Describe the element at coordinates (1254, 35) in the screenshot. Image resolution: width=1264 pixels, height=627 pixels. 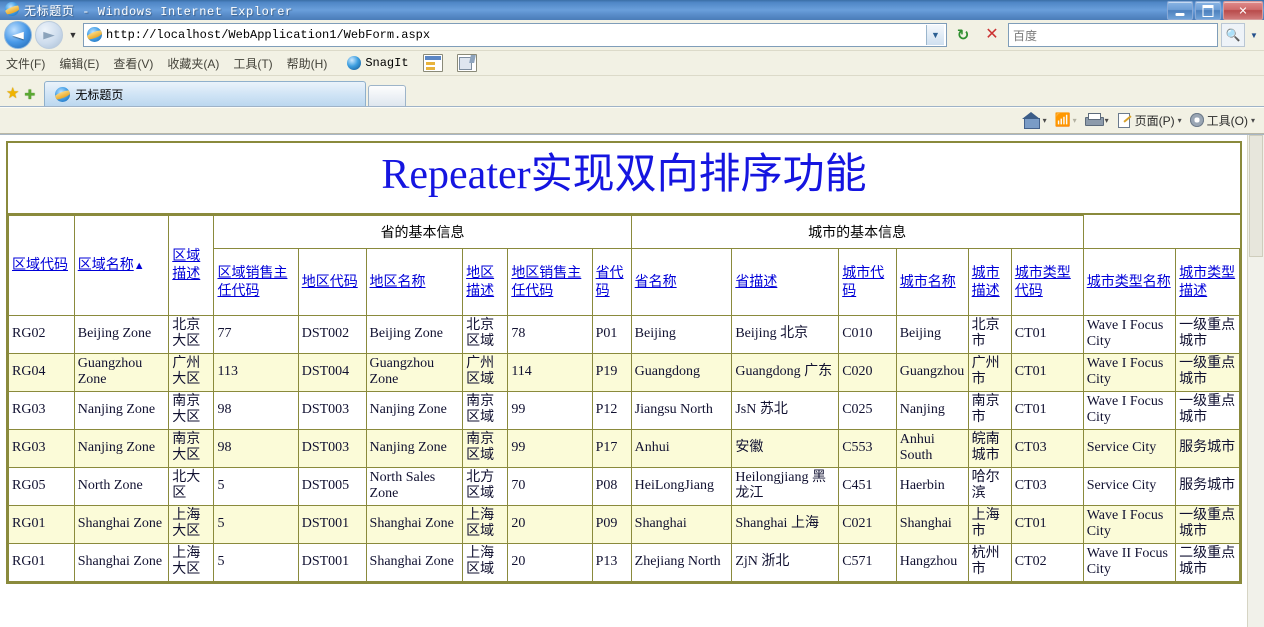
I see `search-provider-dropdown: ▼` at that location.